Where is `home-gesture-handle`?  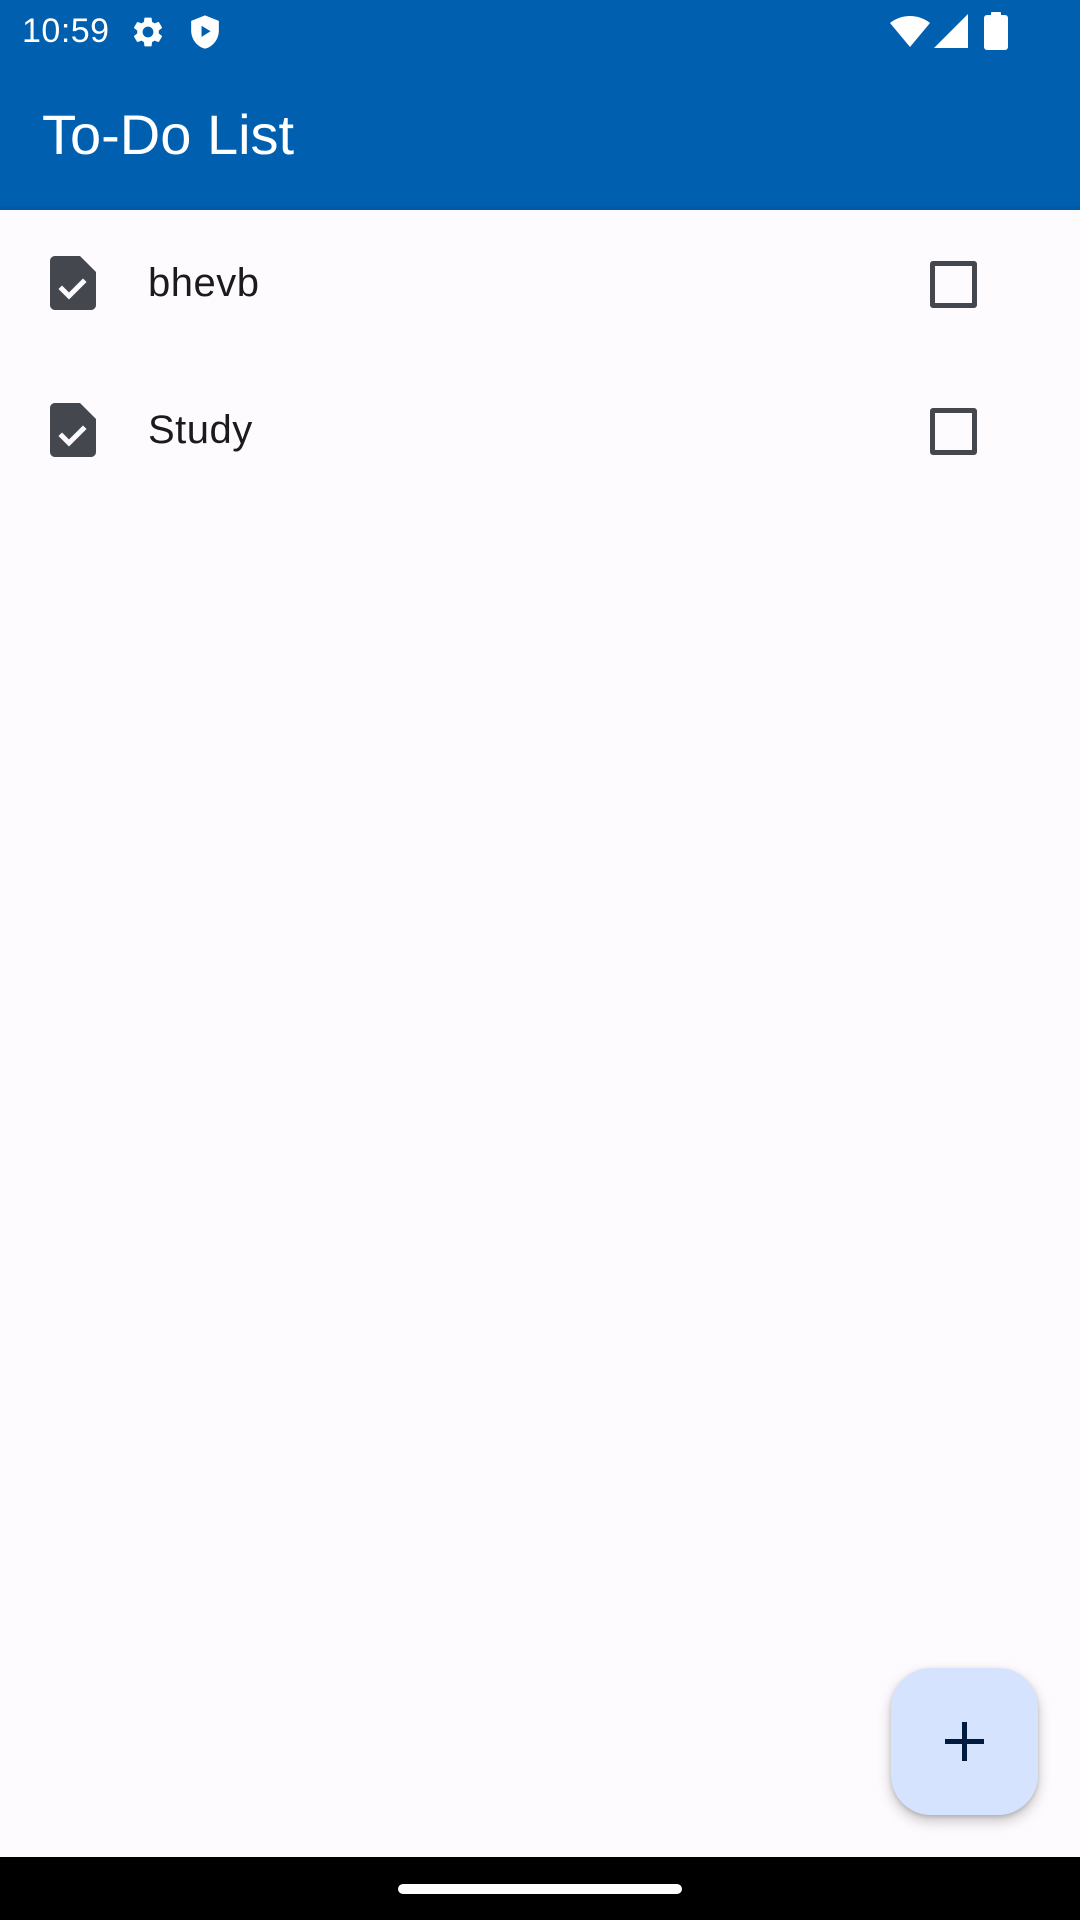
home-gesture-handle is located at coordinates (540, 1889).